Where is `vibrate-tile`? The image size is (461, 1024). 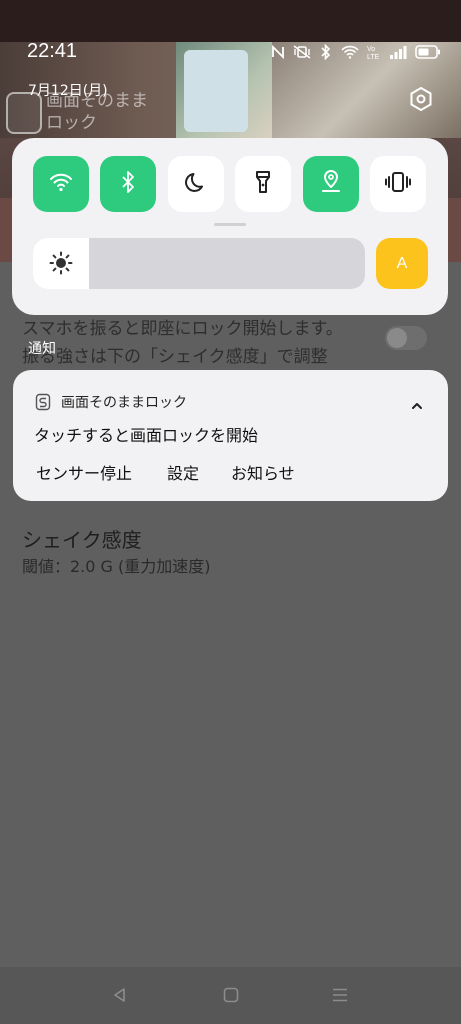
vibrate-tile is located at coordinates (398, 184).